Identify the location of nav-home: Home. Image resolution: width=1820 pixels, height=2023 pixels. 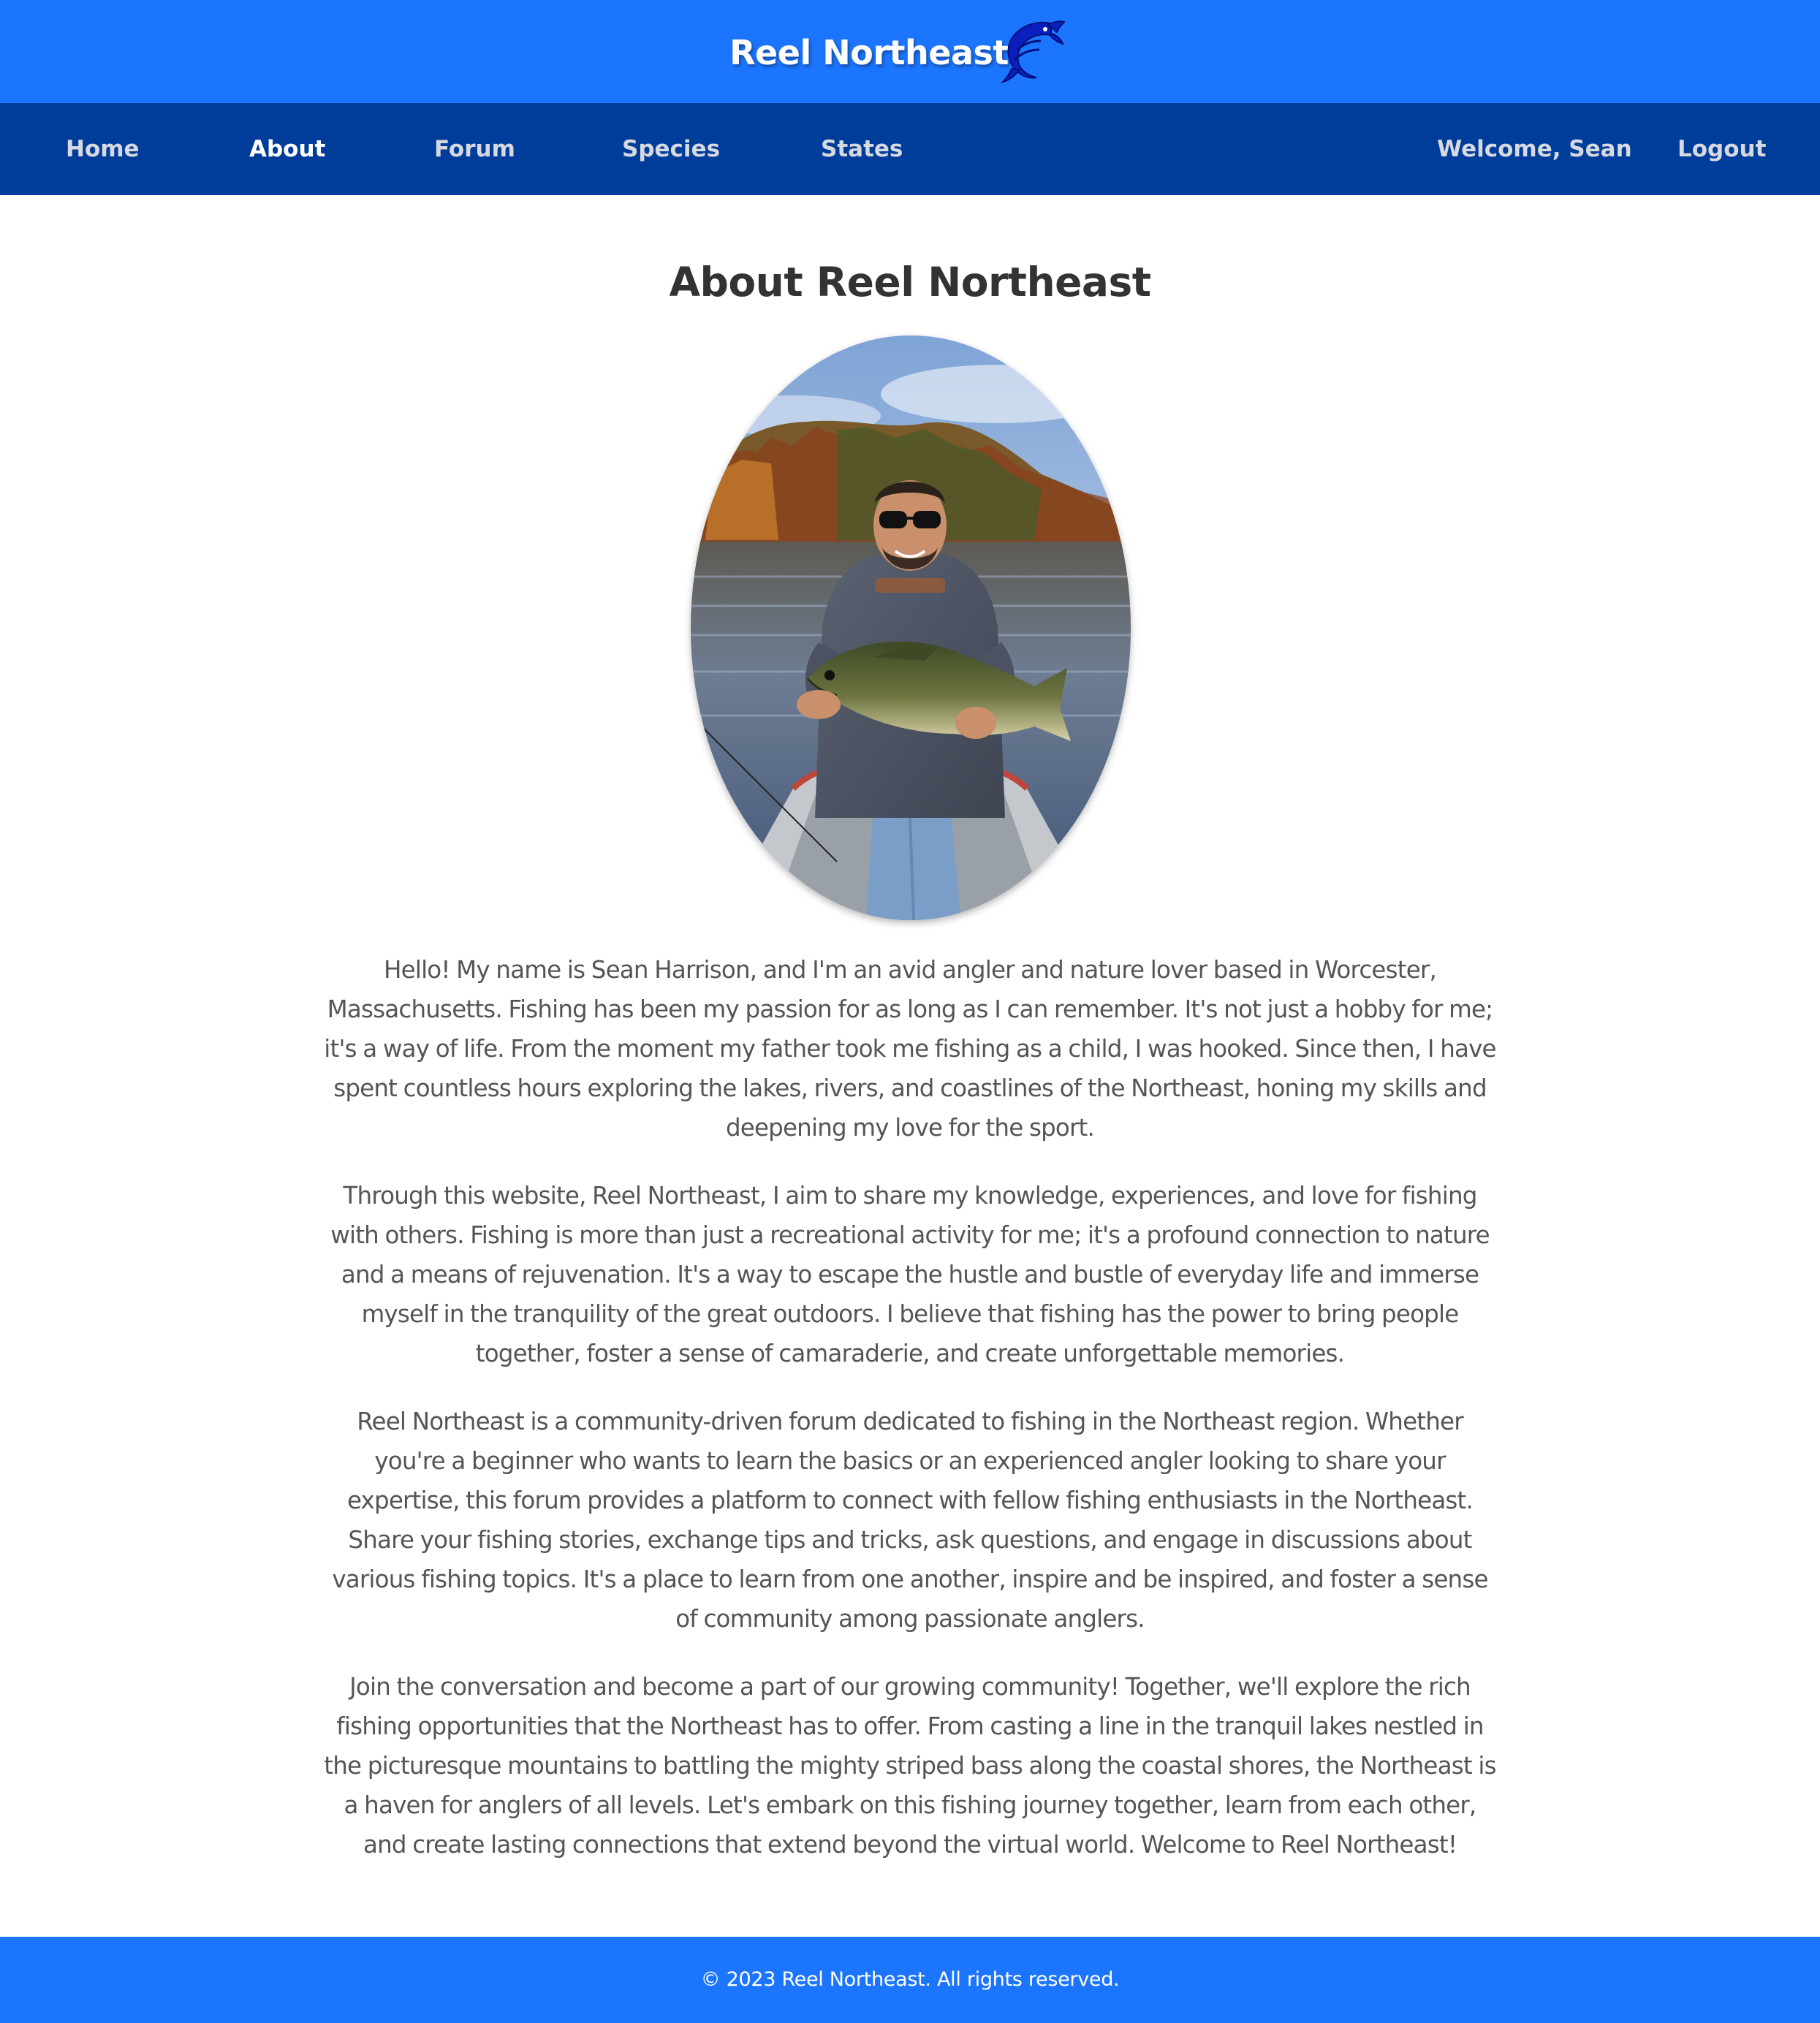
(103, 149).